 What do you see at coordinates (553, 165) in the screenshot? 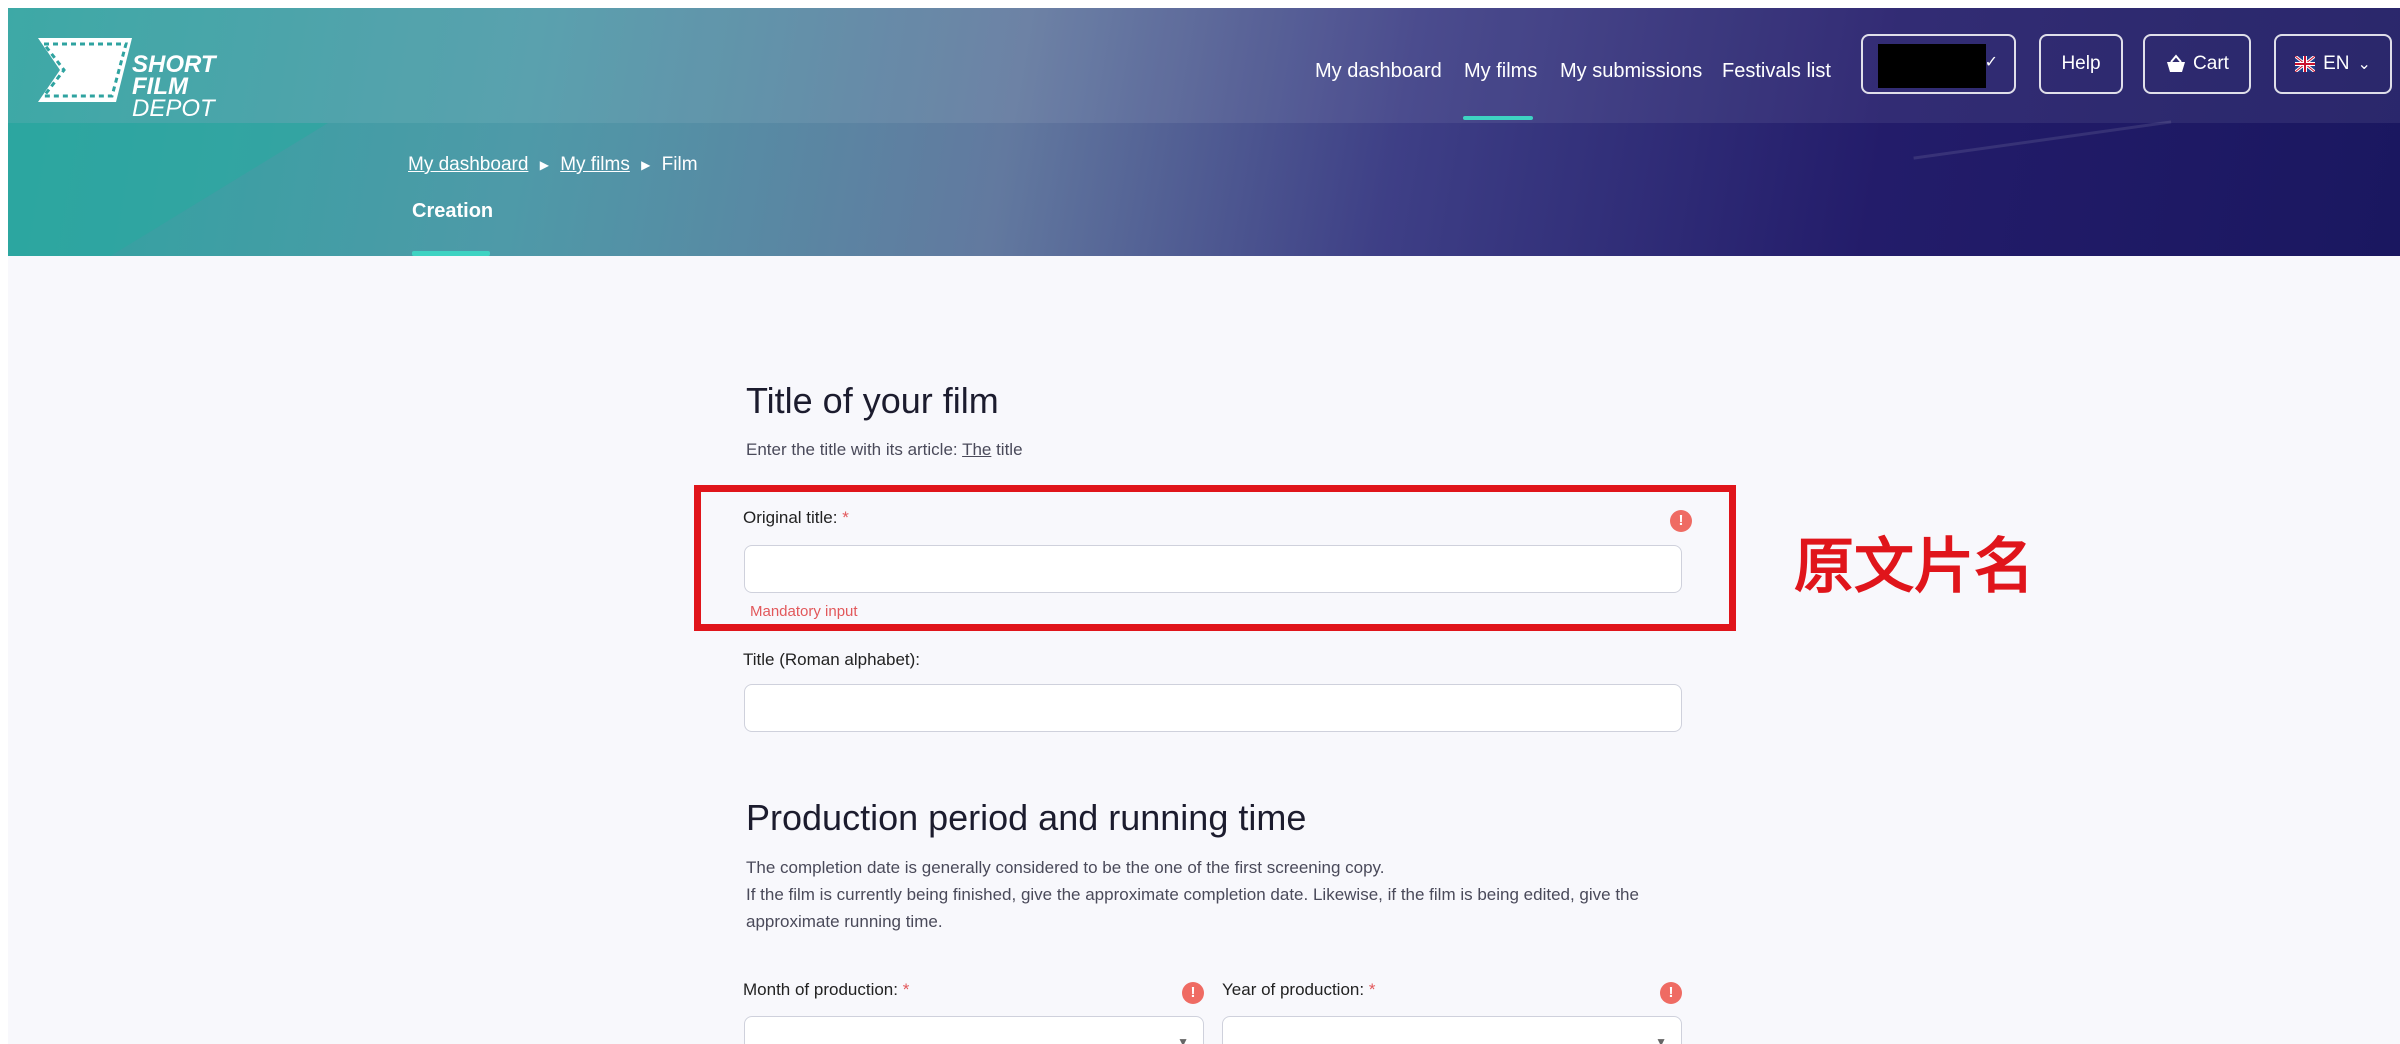
I see `breadcrumb: My dashboard ▶ My films ▶ Film` at bounding box center [553, 165].